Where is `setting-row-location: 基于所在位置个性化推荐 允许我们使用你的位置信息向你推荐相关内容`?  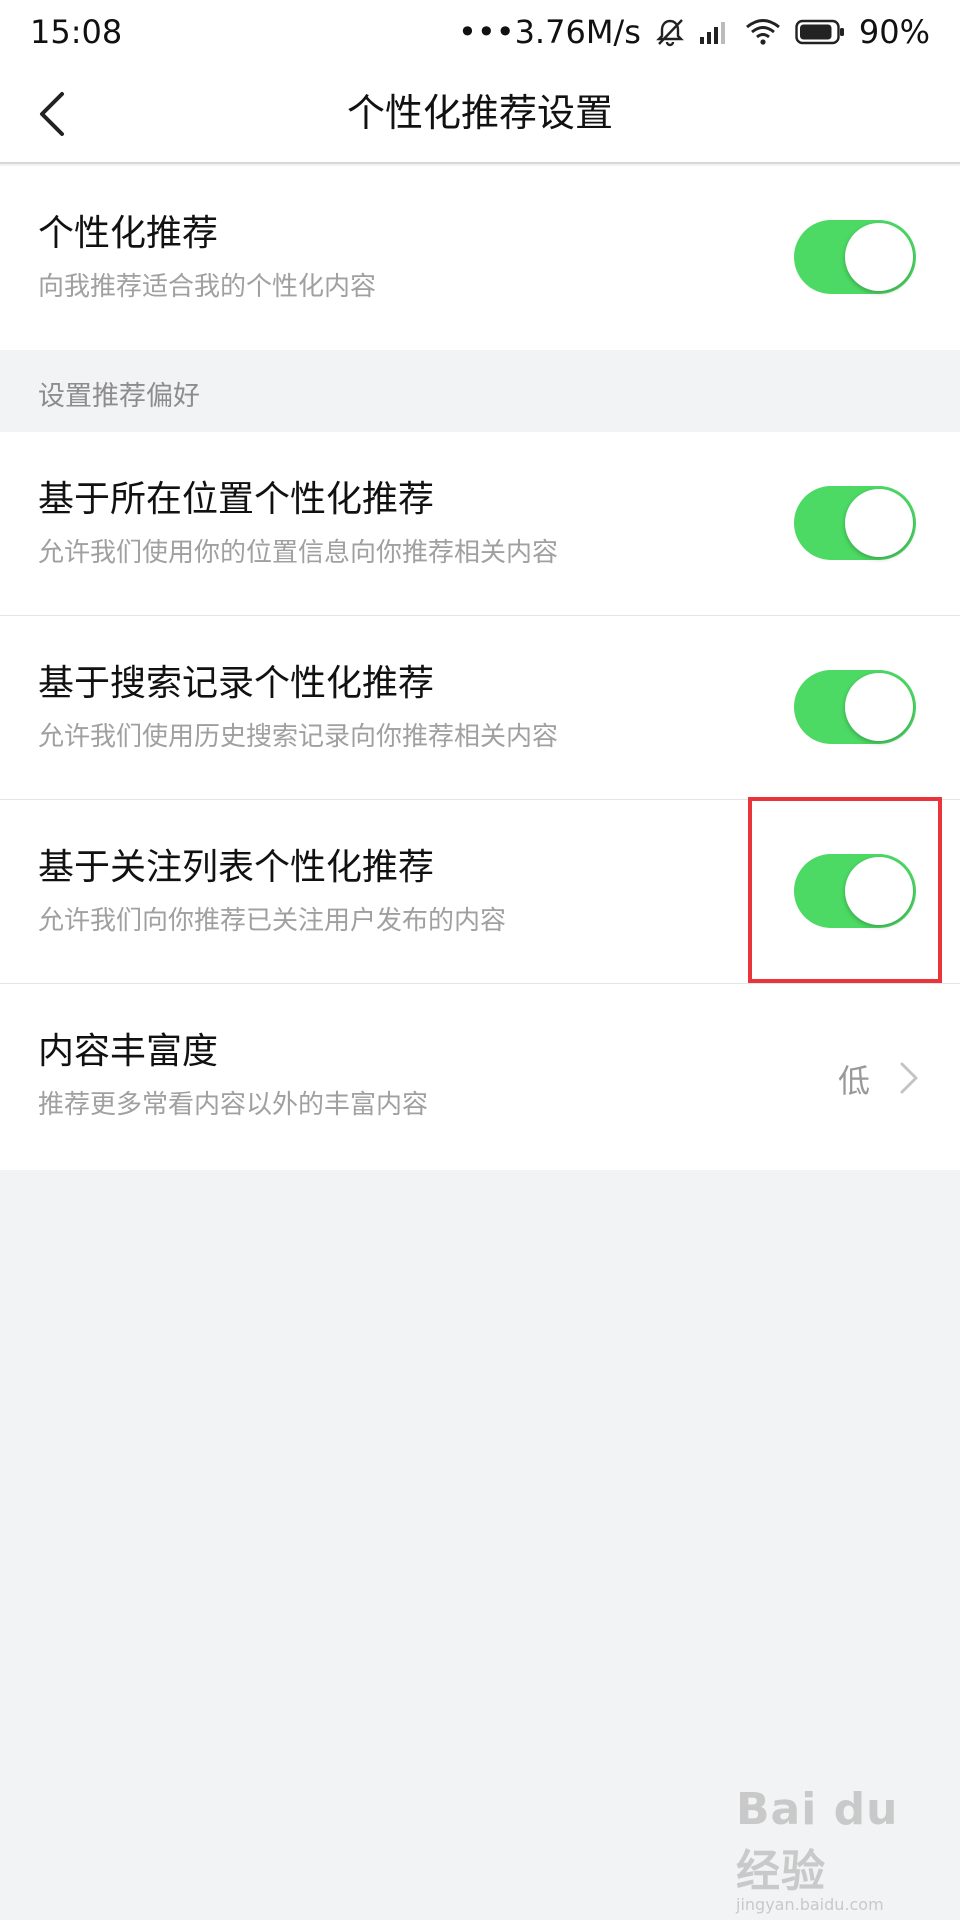 setting-row-location: 基于所在位置个性化推荐 允许我们使用你的位置信息向你推荐相关内容 is located at coordinates (480, 524).